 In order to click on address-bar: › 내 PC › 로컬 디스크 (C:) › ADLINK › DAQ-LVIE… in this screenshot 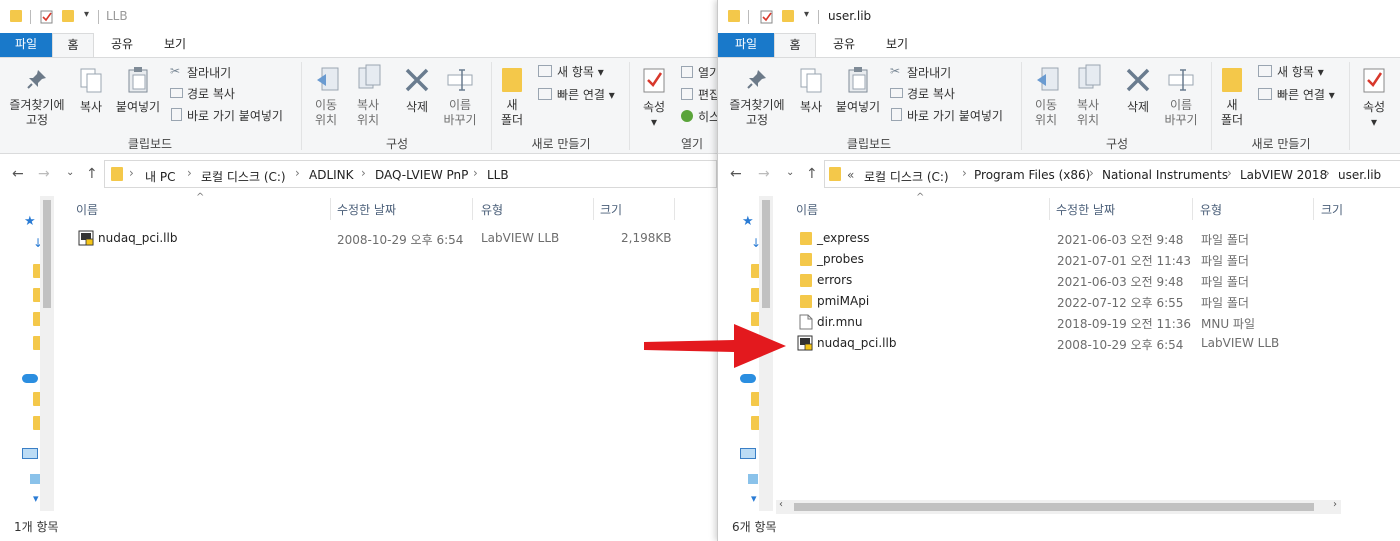, I will do `click(410, 174)`.